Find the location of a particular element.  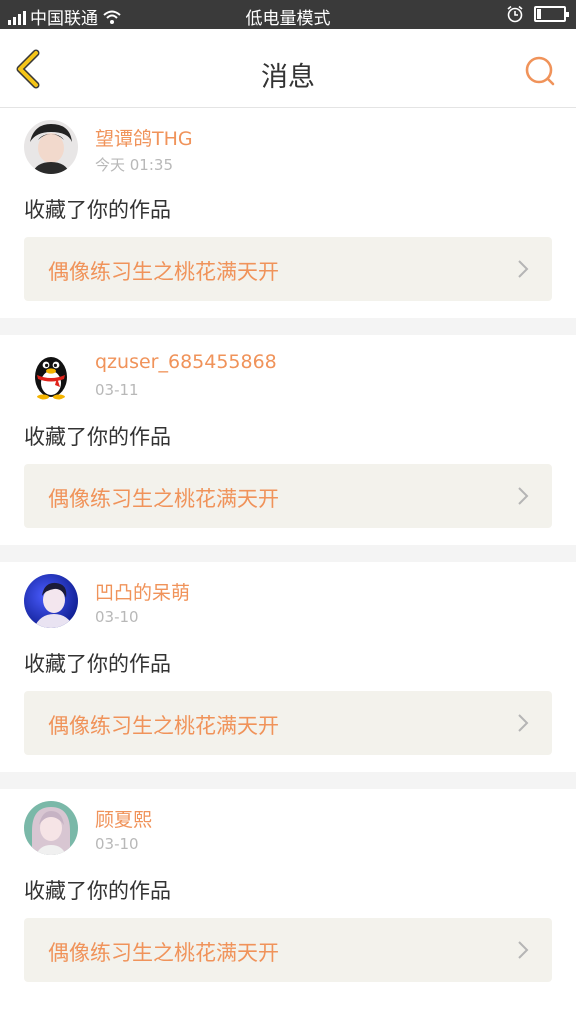

battery-fill is located at coordinates (539, 14).